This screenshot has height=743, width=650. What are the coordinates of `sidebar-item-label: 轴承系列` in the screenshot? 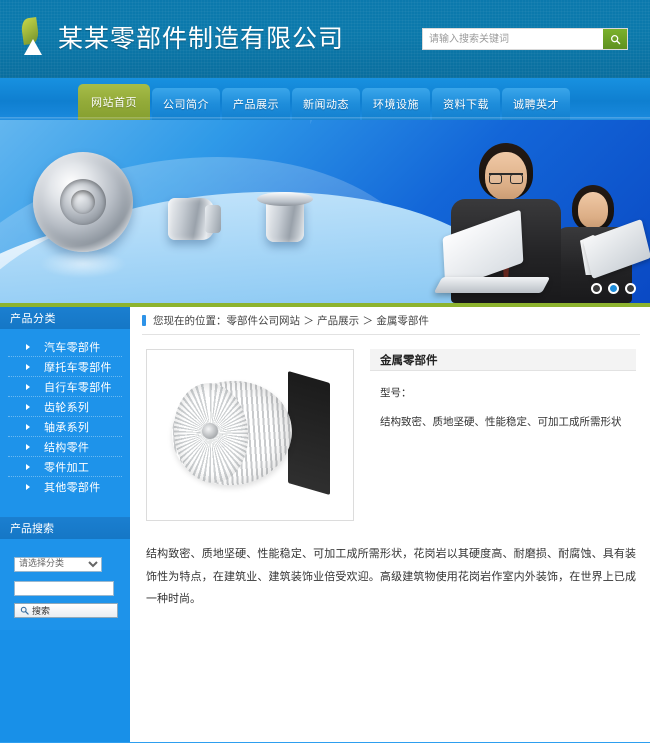 It's located at (67, 427).